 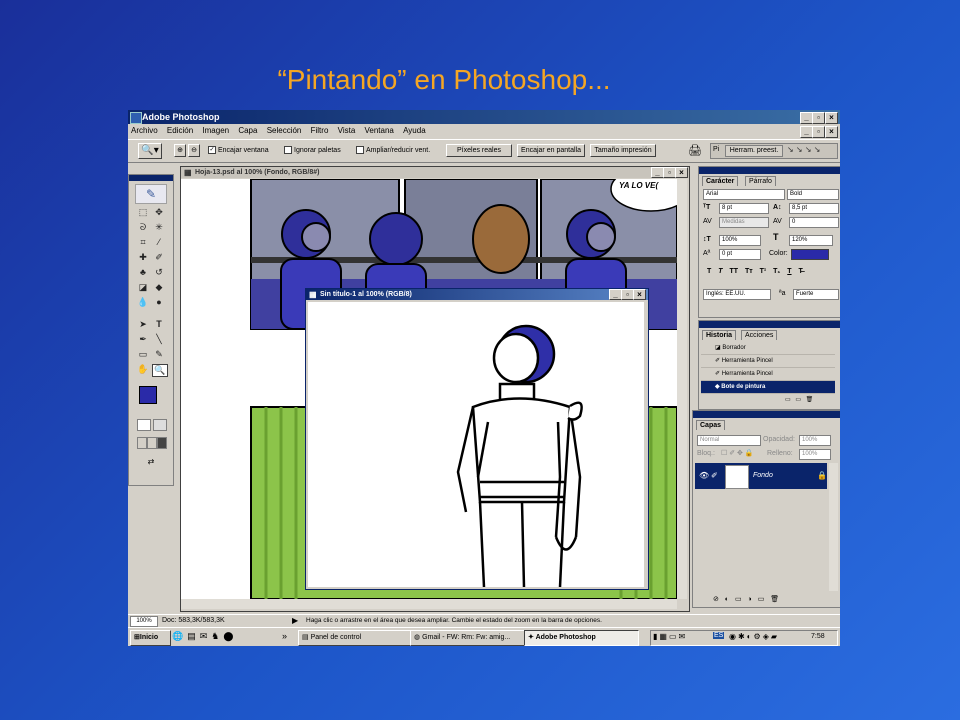 I want to click on tray-icons-right: ◉✱◐⚙◈▰, so click(x=754, y=636).